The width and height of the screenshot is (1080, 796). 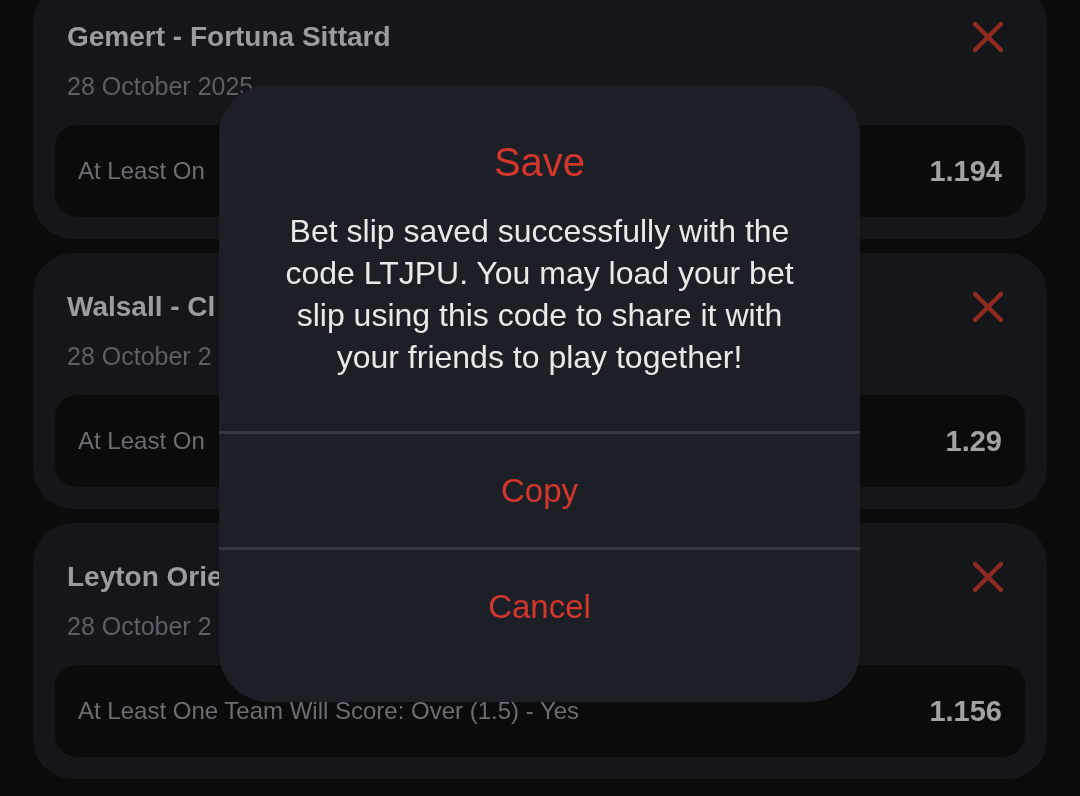 What do you see at coordinates (539, 294) in the screenshot?
I see `dialog-message: Bet slip saved successfully with the code LTJPU. You may load your bet slip using this code to share it with your friends to play together!` at bounding box center [539, 294].